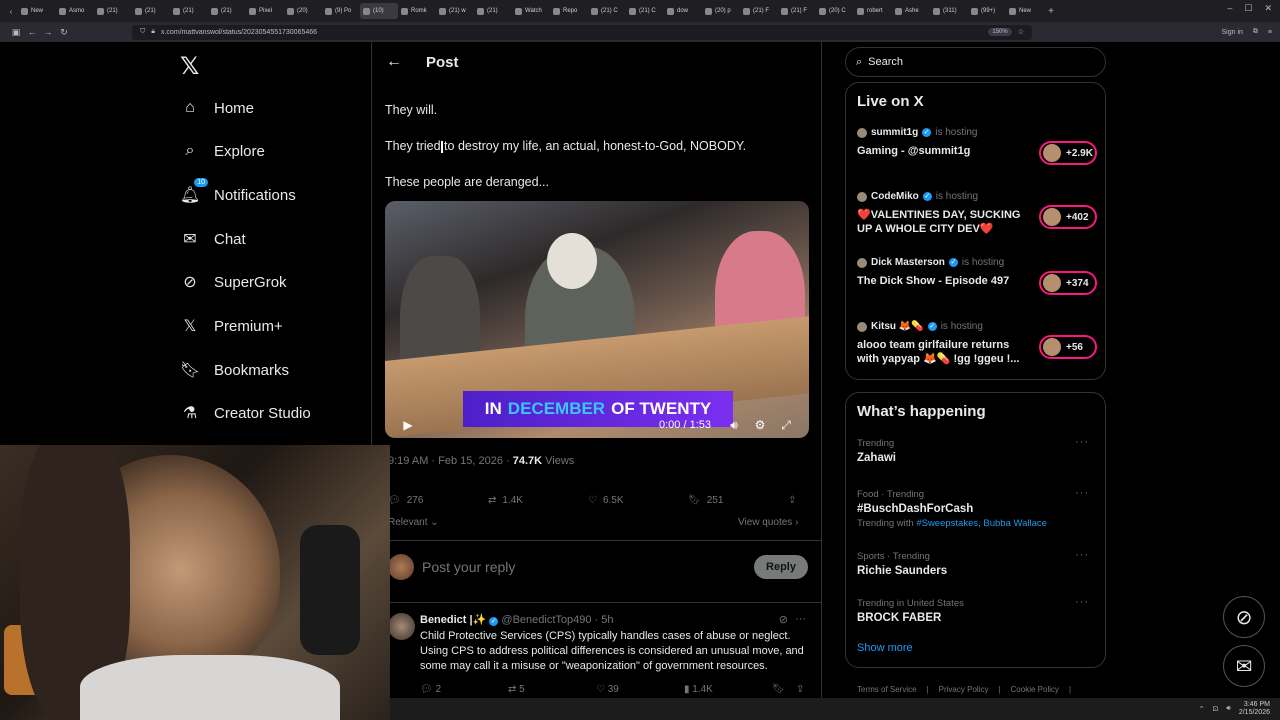  What do you see at coordinates (683, 11) in the screenshot?
I see `browser-tab: dow` at bounding box center [683, 11].